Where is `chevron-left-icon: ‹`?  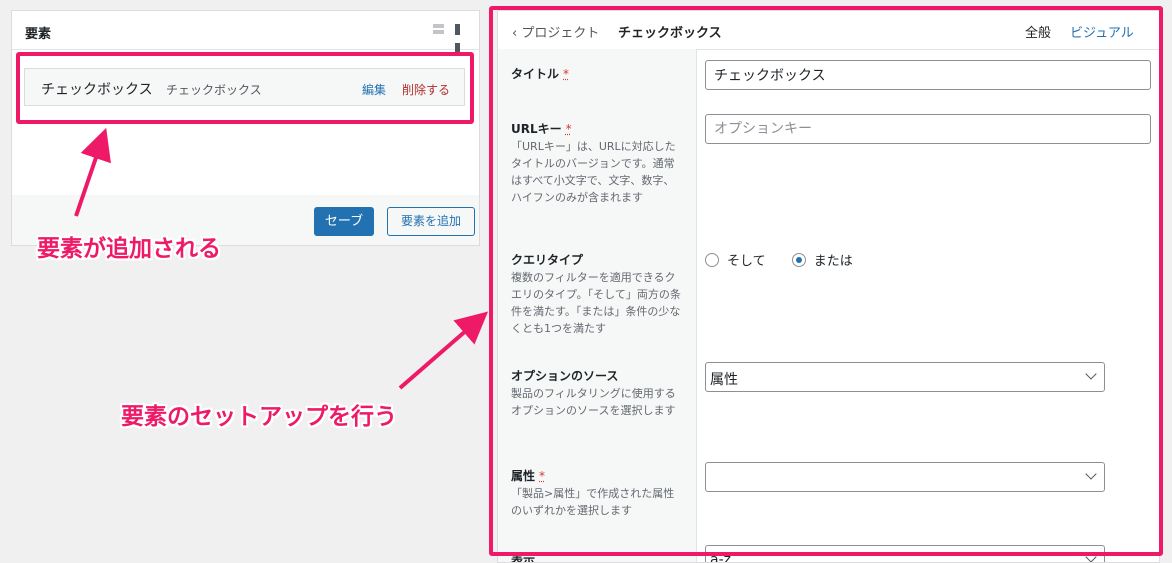 chevron-left-icon: ‹ is located at coordinates (515, 33).